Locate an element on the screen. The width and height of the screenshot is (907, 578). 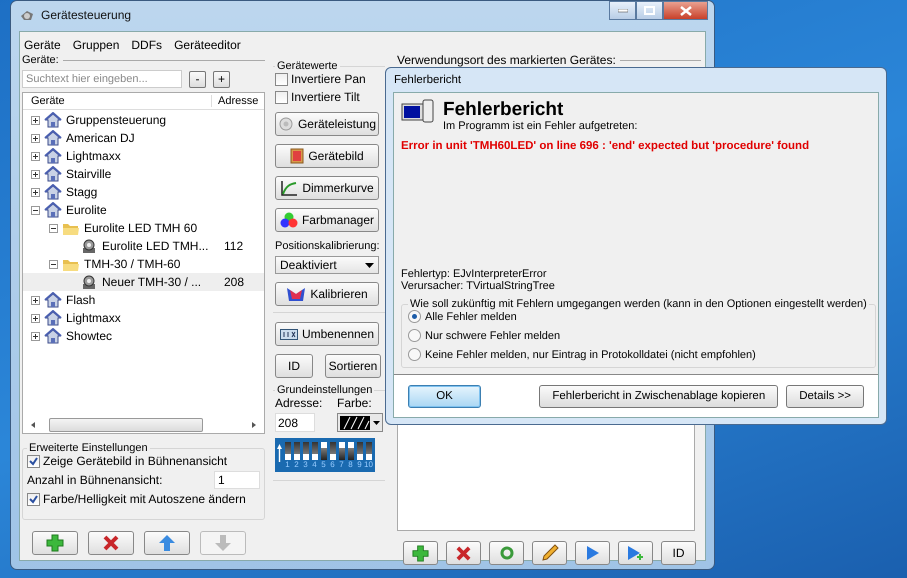
tree-item-label: Stagg is located at coordinates (82, 192).